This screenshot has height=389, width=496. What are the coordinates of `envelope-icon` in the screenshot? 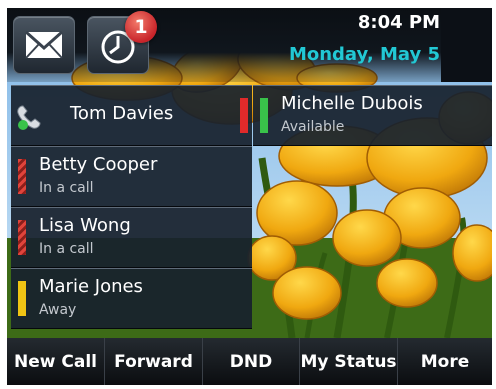 It's located at (44, 44).